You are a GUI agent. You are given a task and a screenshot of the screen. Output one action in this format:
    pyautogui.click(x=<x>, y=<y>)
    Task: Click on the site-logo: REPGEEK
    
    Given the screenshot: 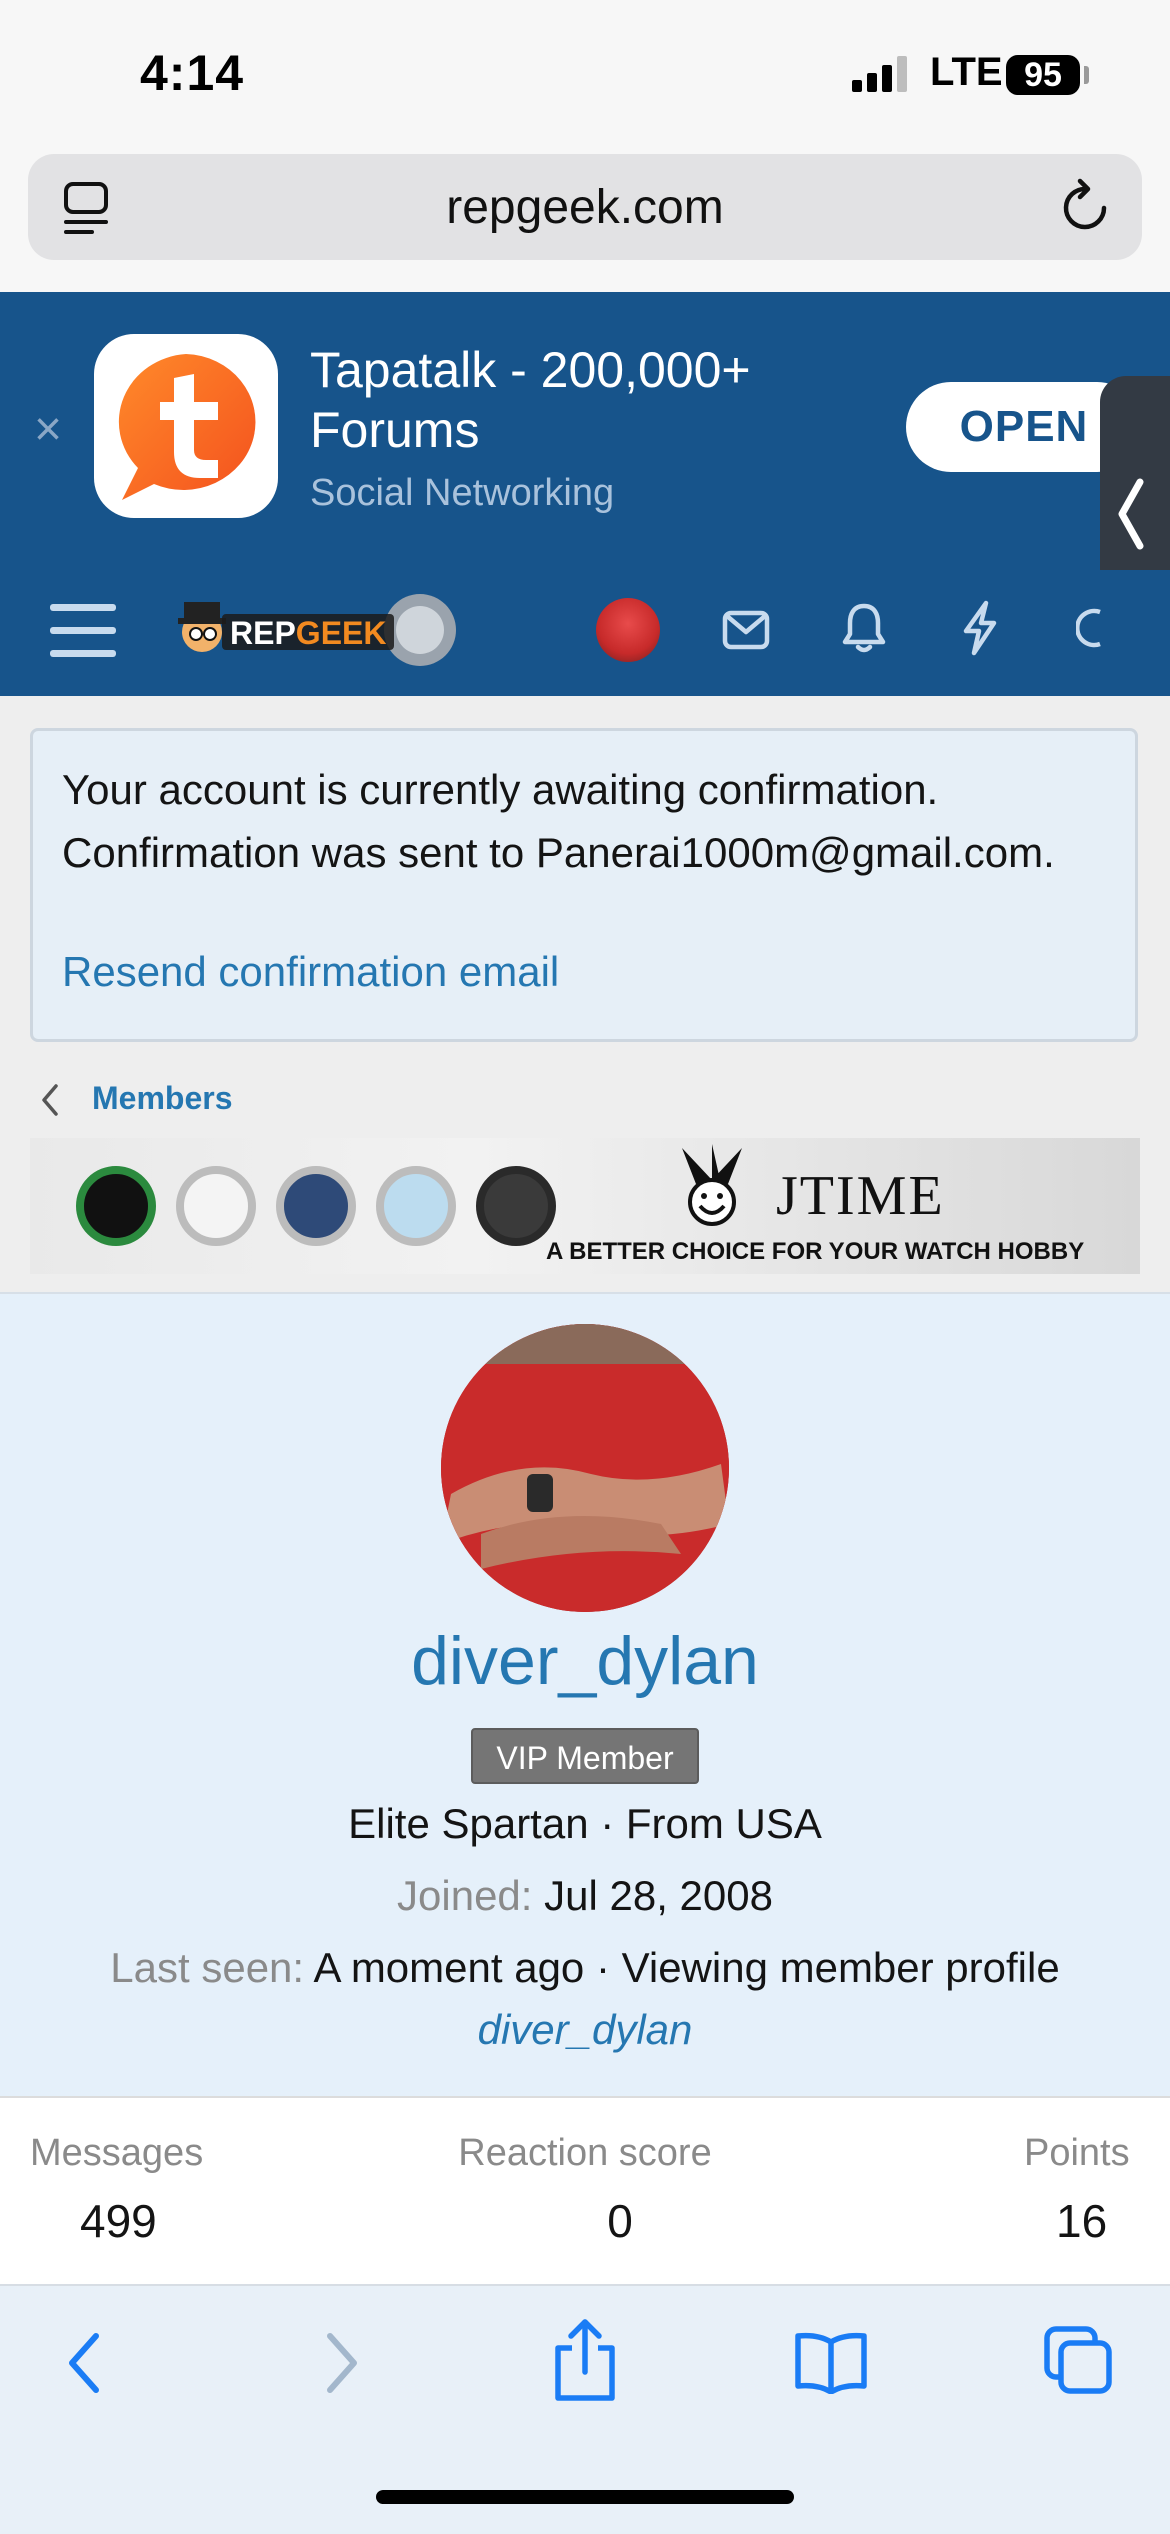 What is the action you would take?
    pyautogui.click(x=320, y=632)
    